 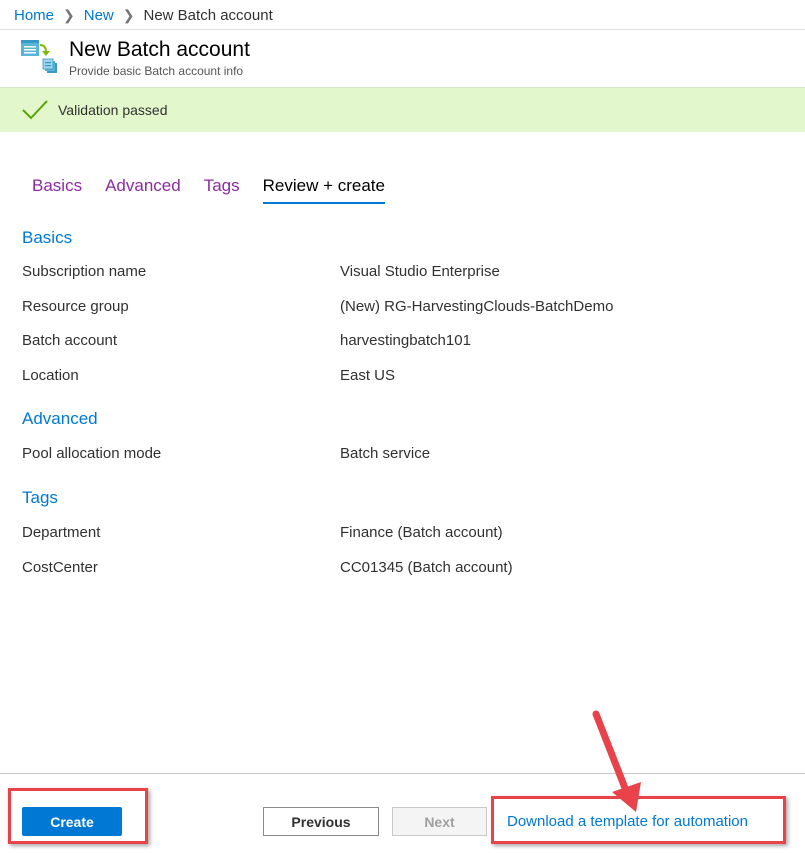 I want to click on footer-divider, so click(x=402, y=773).